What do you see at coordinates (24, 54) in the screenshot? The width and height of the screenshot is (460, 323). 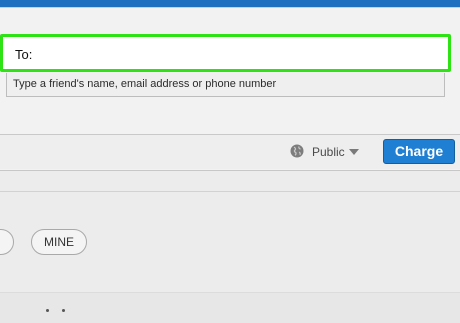 I see `to-label: To:` at bounding box center [24, 54].